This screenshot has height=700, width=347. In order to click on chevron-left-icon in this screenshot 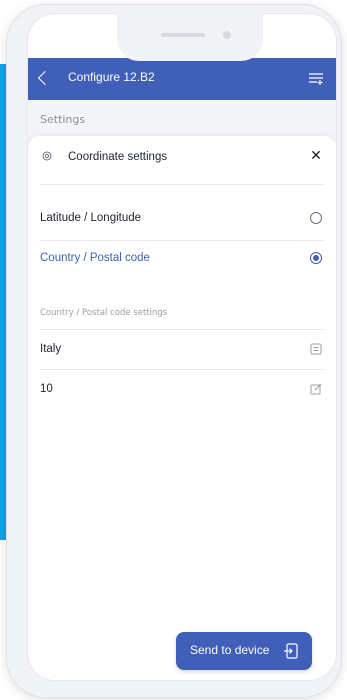, I will do `click(45, 78)`.